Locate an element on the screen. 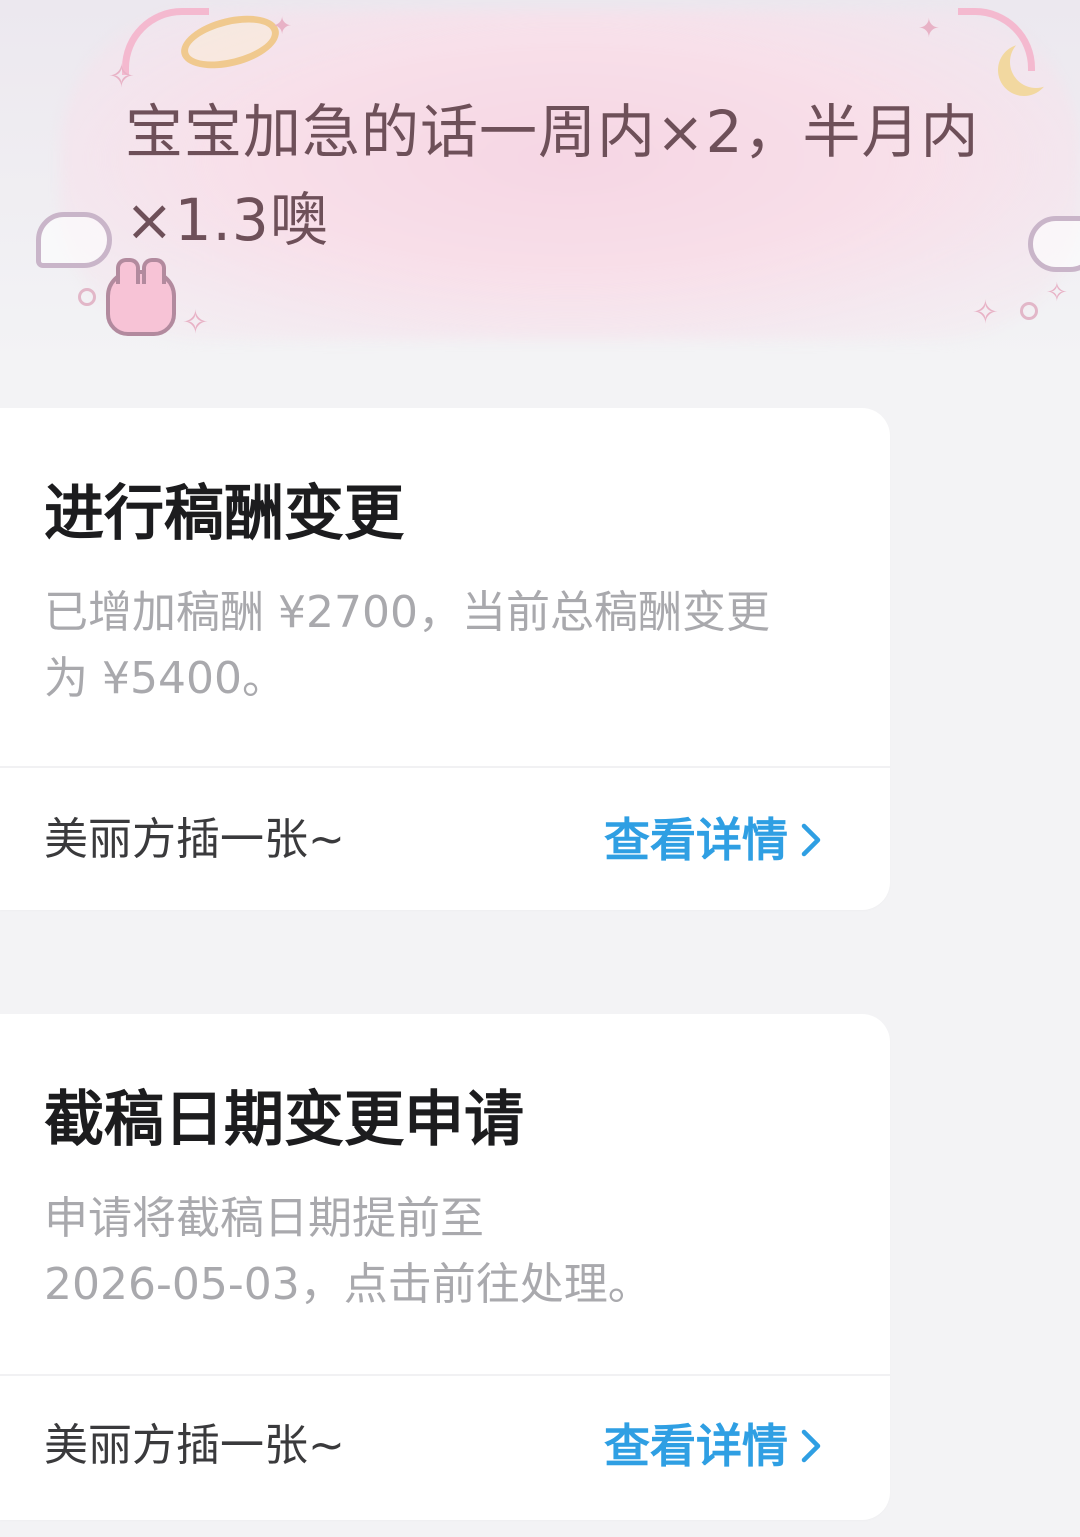  card-description: 已增加稿酬 ¥2700，当前总稿酬变更为 ¥5400。 is located at coordinates (439, 646).